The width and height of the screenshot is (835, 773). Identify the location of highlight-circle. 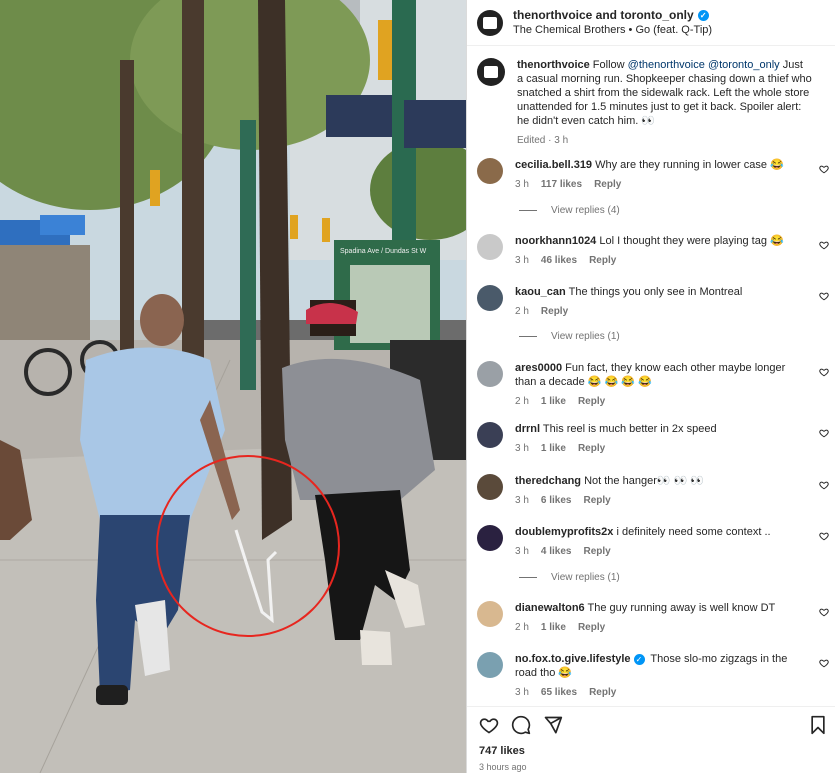
(248, 546).